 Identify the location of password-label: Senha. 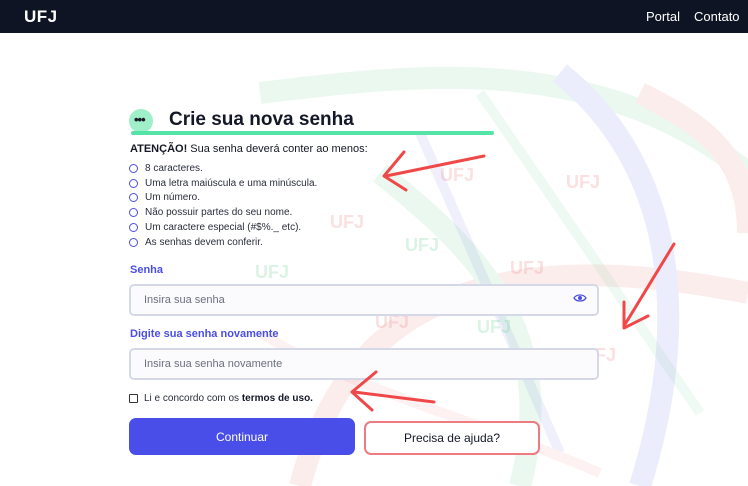
(147, 270).